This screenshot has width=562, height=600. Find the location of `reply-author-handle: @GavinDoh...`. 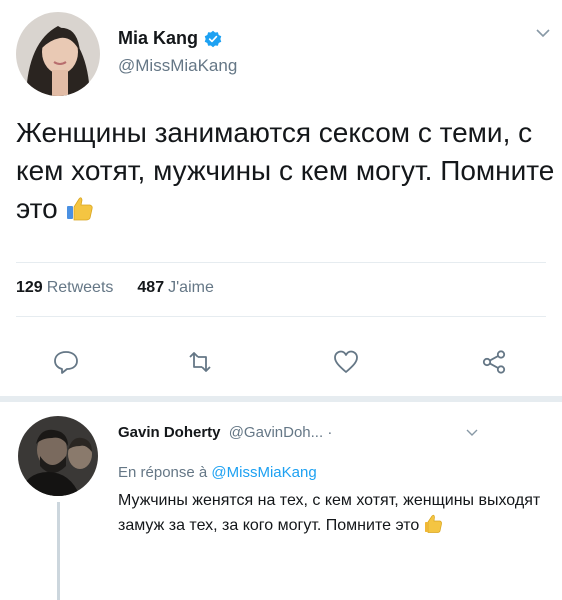

reply-author-handle: @GavinDoh... is located at coordinates (276, 432).